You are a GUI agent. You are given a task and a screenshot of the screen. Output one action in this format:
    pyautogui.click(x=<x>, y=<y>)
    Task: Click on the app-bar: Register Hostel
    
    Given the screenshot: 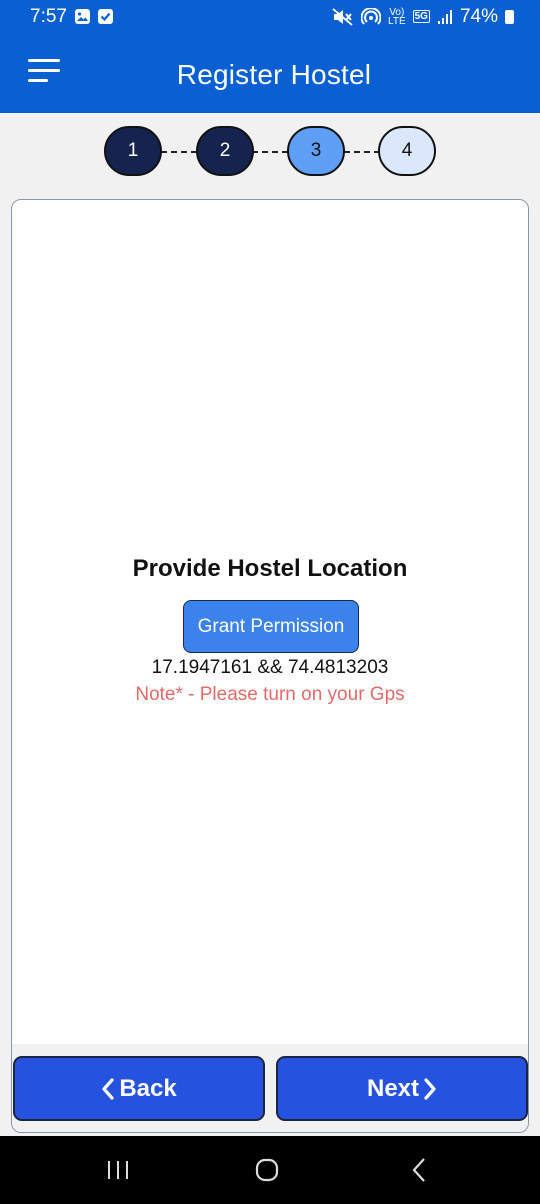 What is the action you would take?
    pyautogui.click(x=270, y=73)
    